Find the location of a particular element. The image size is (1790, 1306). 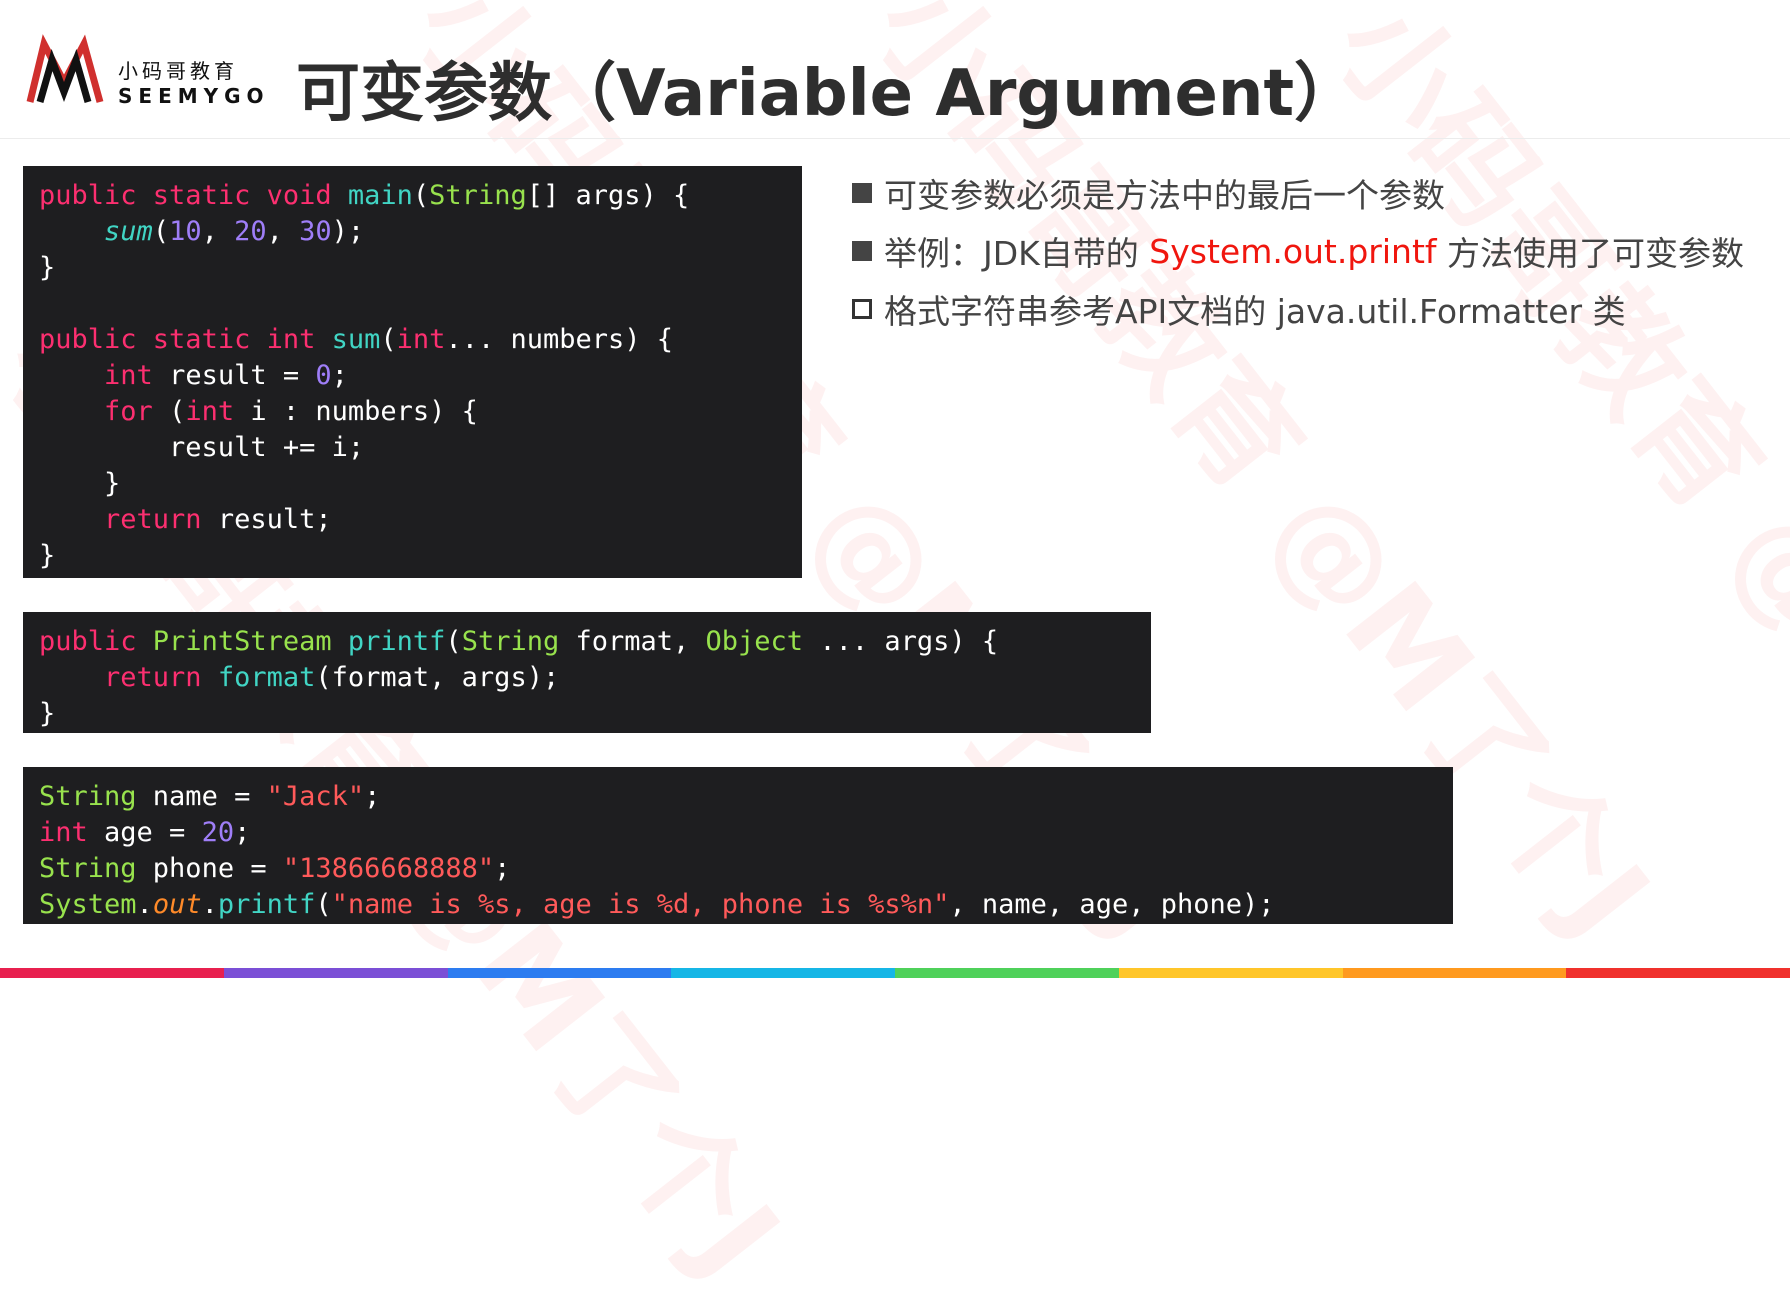

code-token: "13866668888" is located at coordinates (388, 868).